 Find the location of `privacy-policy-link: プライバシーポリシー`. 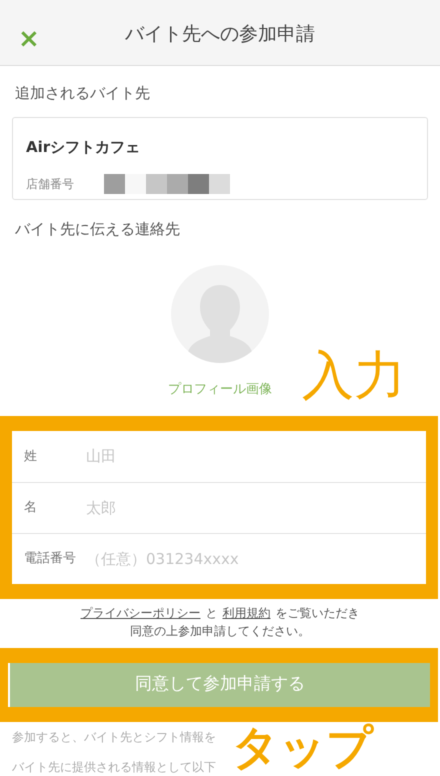

privacy-policy-link: プライバシーポリシー is located at coordinates (140, 613).